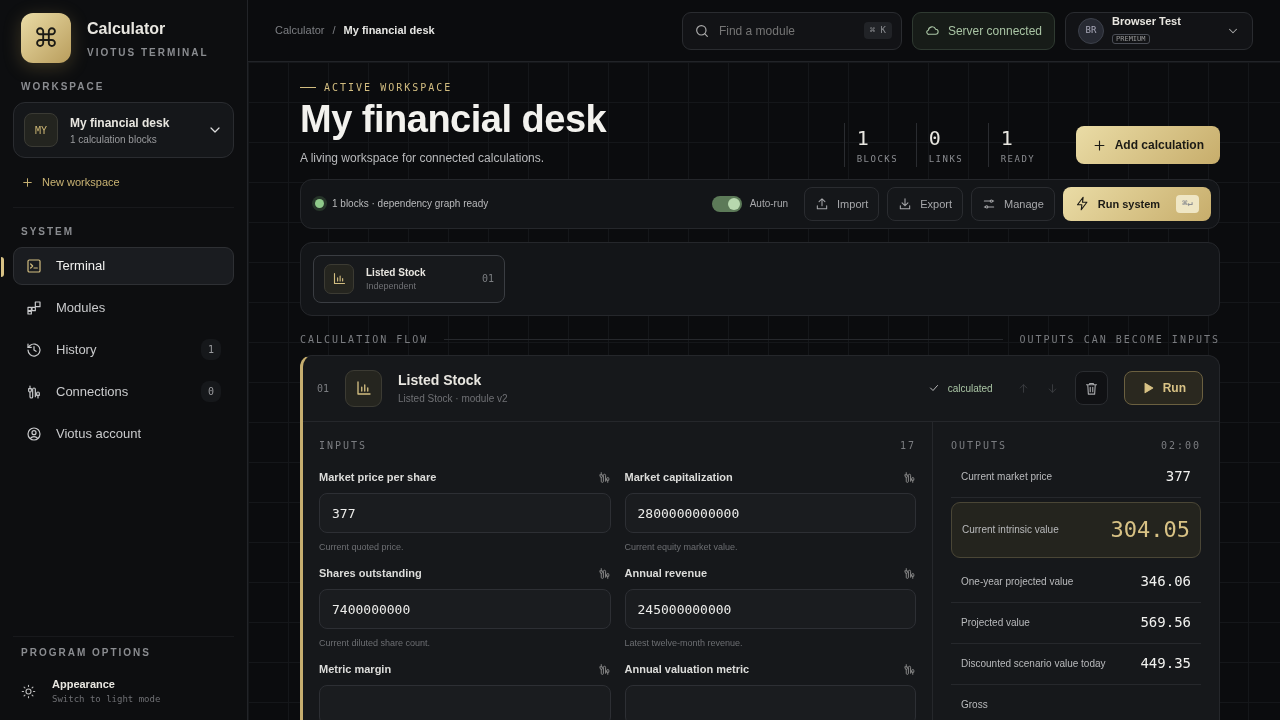  I want to click on count-badge: 1, so click(210, 349).